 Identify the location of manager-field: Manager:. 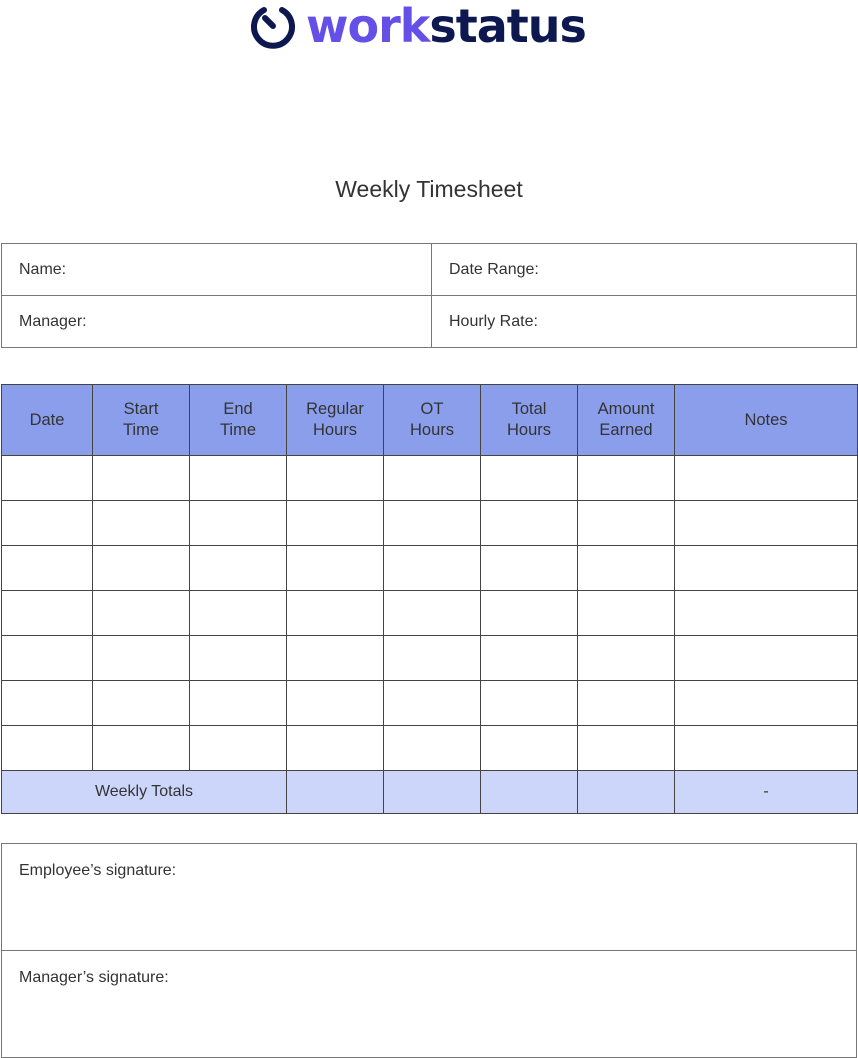
(216, 321).